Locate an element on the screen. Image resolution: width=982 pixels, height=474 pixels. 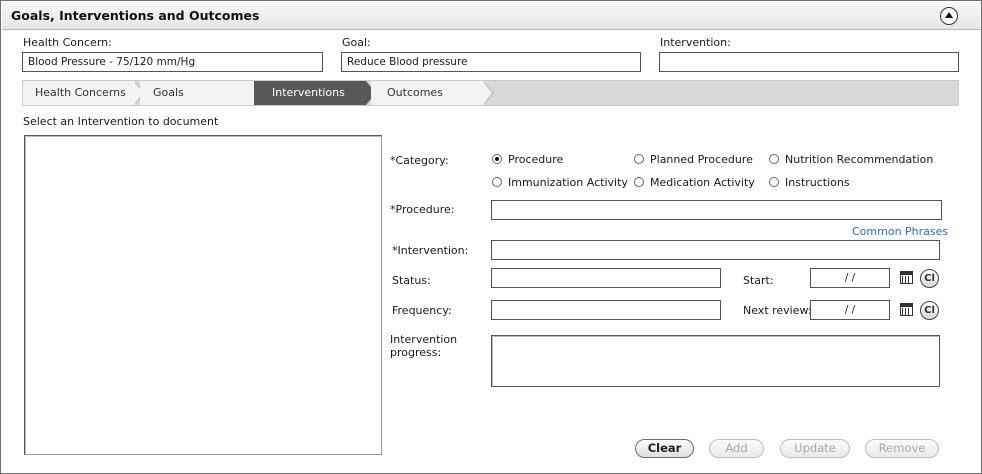
category-instructions-radio: Instructions is located at coordinates (809, 182).